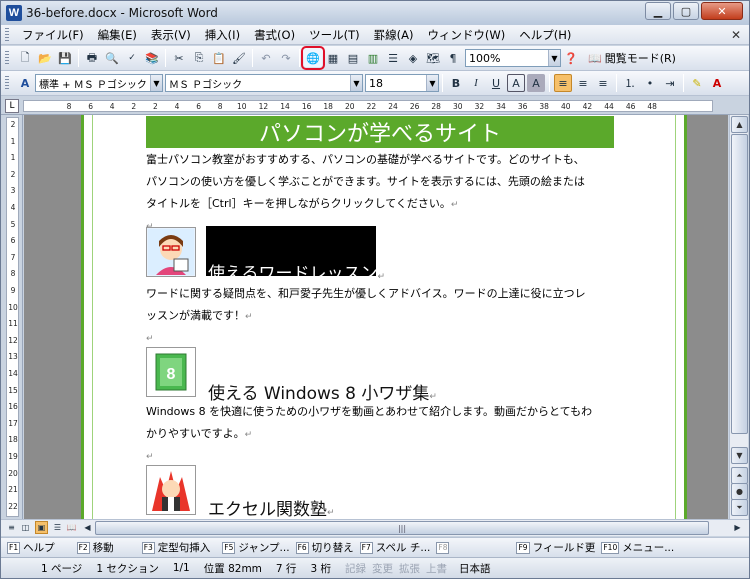 The width and height of the screenshot is (750, 579). What do you see at coordinates (71, 527) in the screenshot?
I see `reading-layout-icon: 📖` at bounding box center [71, 527].